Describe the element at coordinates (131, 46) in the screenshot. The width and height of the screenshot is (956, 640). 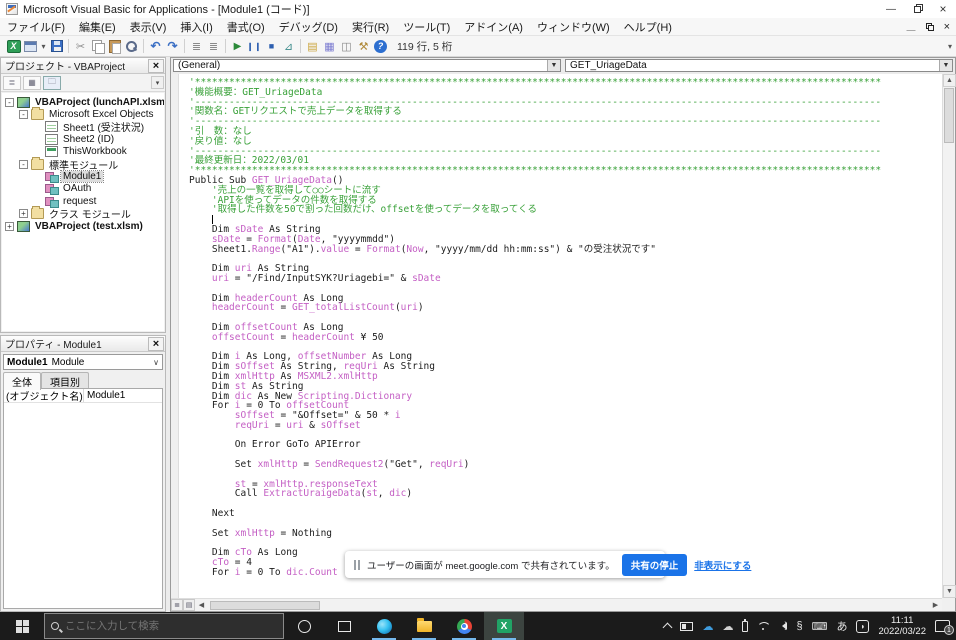
I see `find-icon` at that location.